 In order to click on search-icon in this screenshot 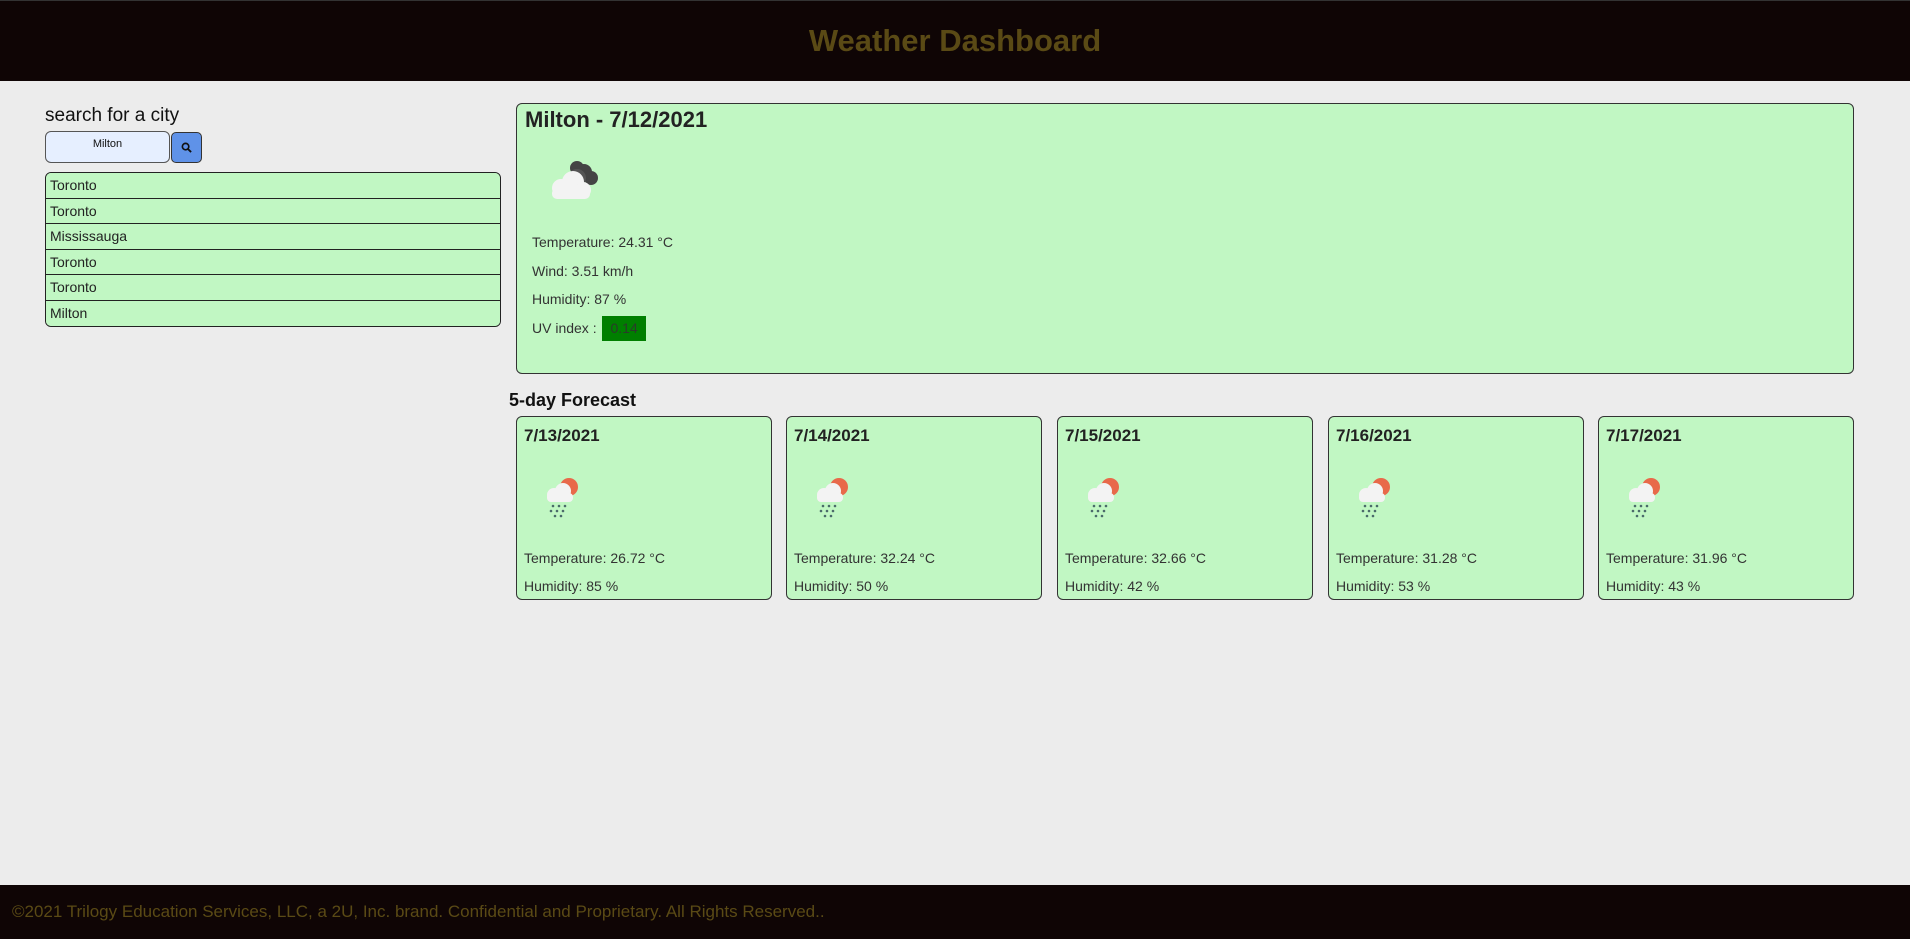, I will do `click(186, 147)`.